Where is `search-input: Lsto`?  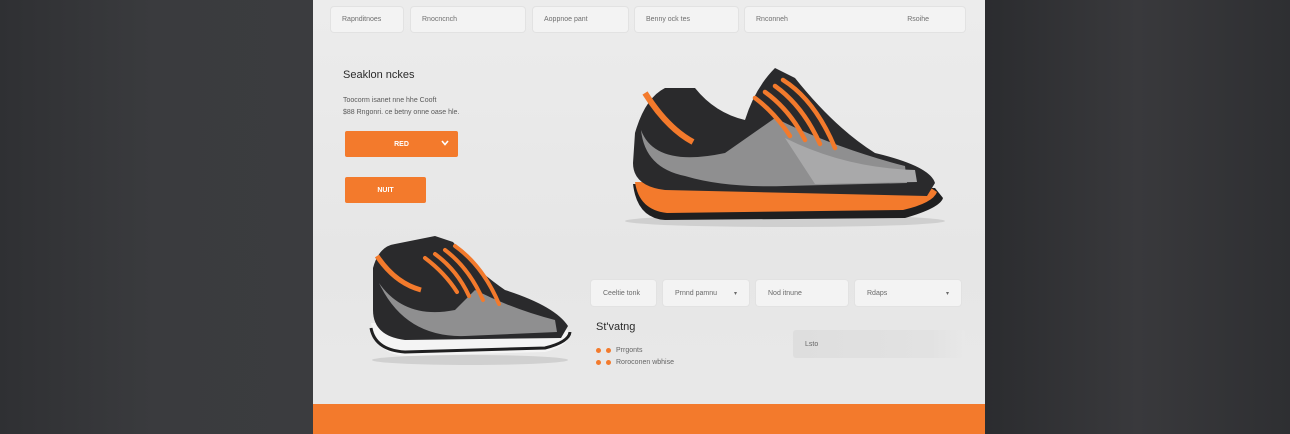 search-input: Lsto is located at coordinates (879, 344).